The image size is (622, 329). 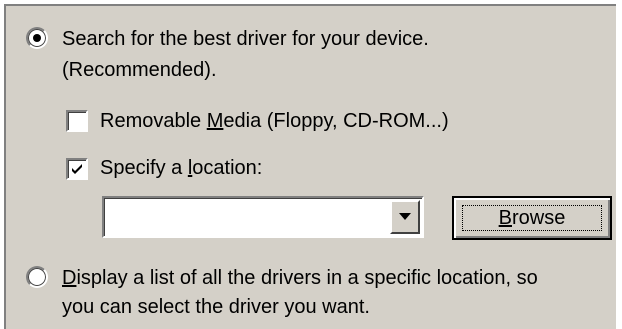 I want to click on display-accelerator: D, so click(x=69, y=278).